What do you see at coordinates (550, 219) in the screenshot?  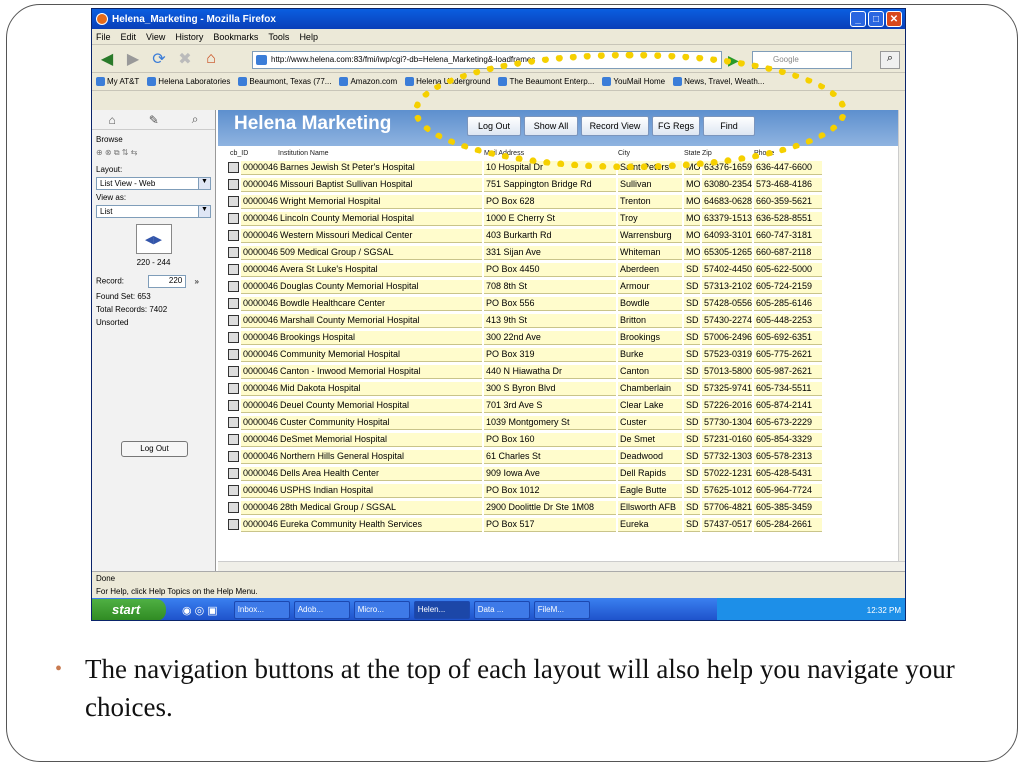 I see `table-cell: 1000 E Cherry St` at bounding box center [550, 219].